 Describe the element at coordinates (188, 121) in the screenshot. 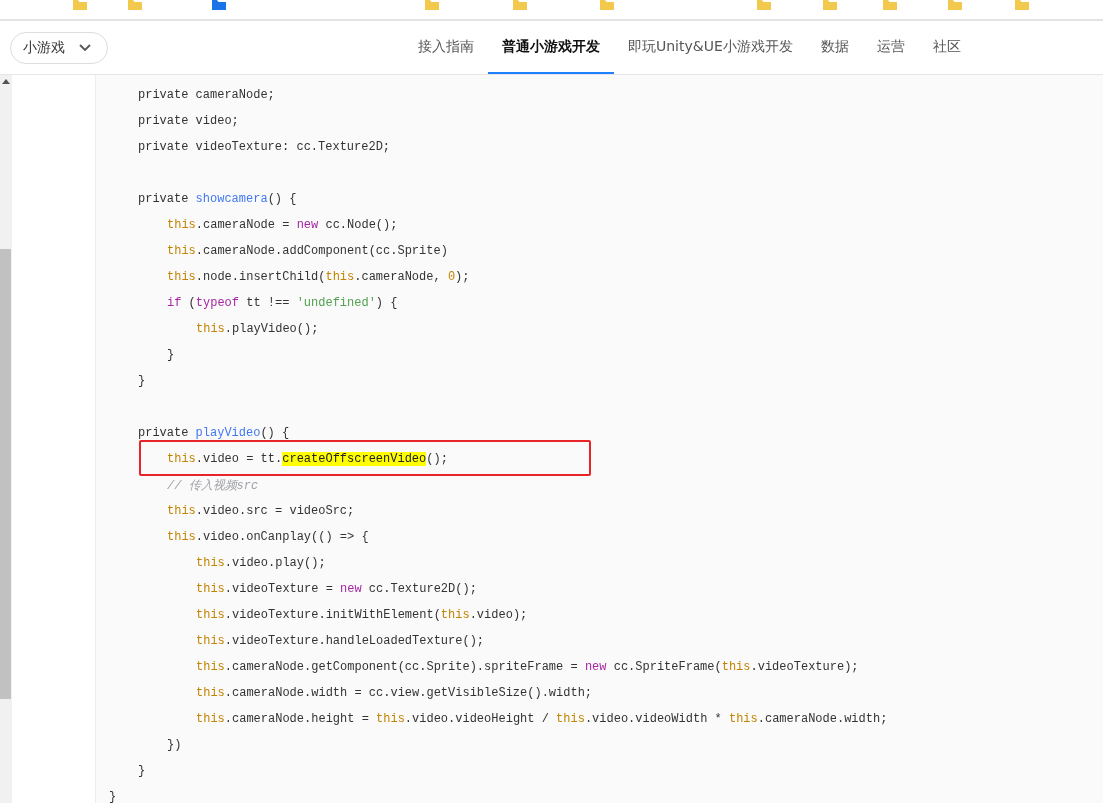

I see `code-line: private video;` at that location.